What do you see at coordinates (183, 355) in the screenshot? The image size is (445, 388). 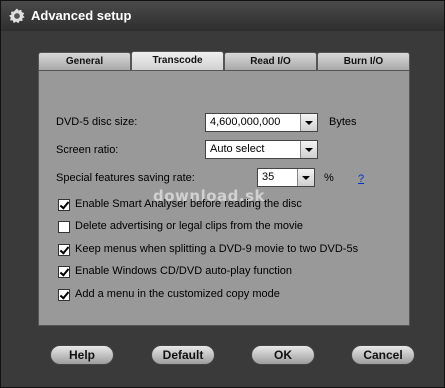 I see `default-button: Default` at bounding box center [183, 355].